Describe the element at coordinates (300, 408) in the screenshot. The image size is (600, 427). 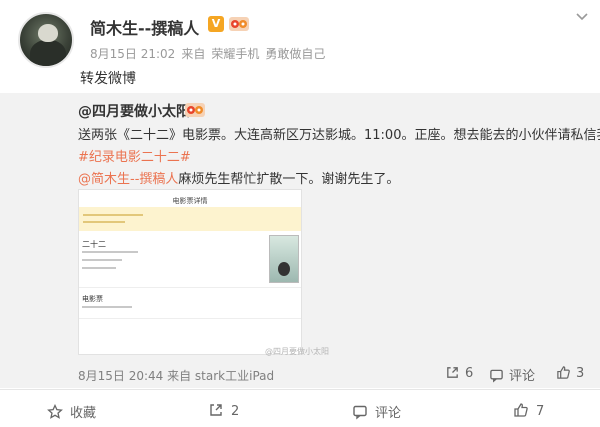
I see `action-bar: 收藏 2 评论 7` at that location.